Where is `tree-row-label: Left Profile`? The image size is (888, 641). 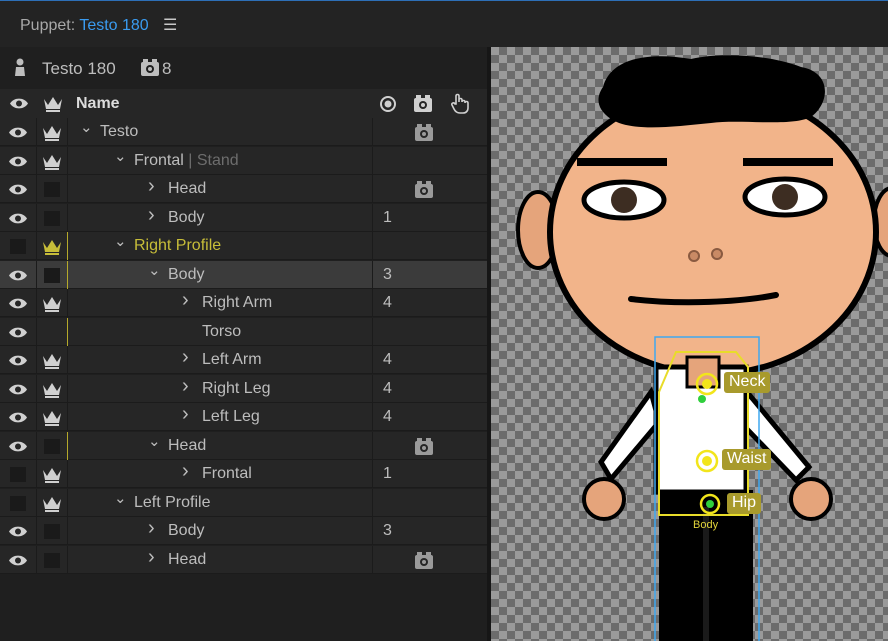 tree-row-label: Left Profile is located at coordinates (172, 503).